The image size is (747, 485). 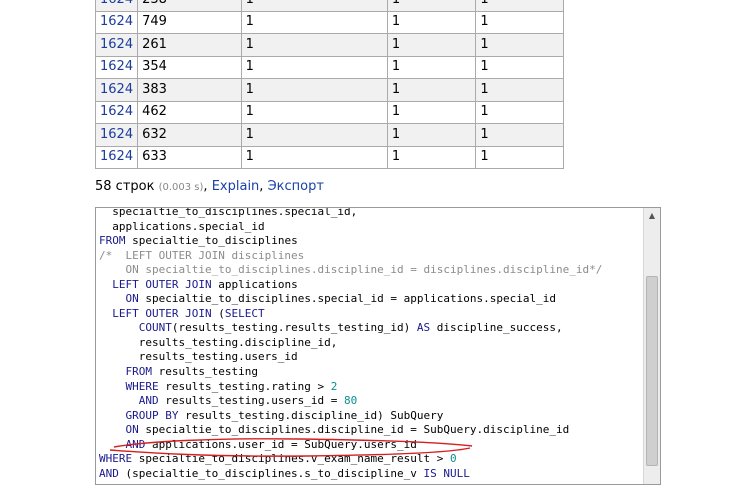 What do you see at coordinates (198, 357) in the screenshot?
I see `code-token: results_testing.users_id` at bounding box center [198, 357].